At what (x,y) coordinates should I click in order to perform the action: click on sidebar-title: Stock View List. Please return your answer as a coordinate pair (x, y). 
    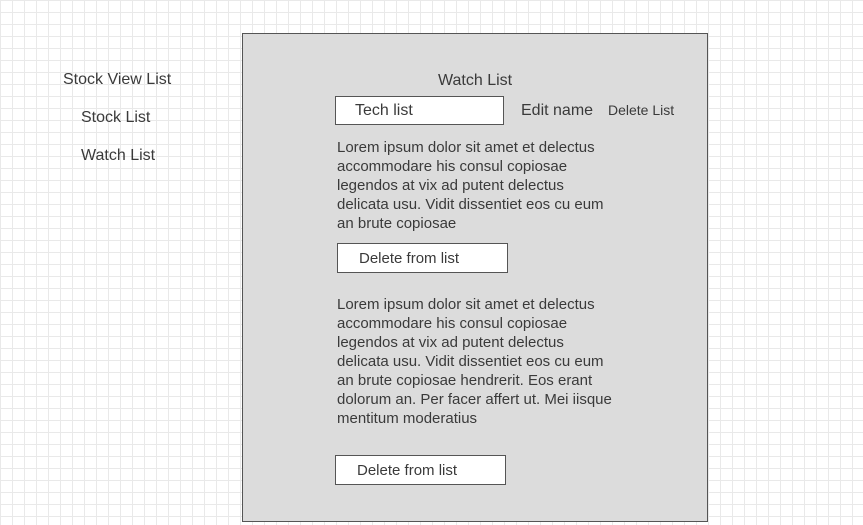
    Looking at the image, I should click on (117, 80).